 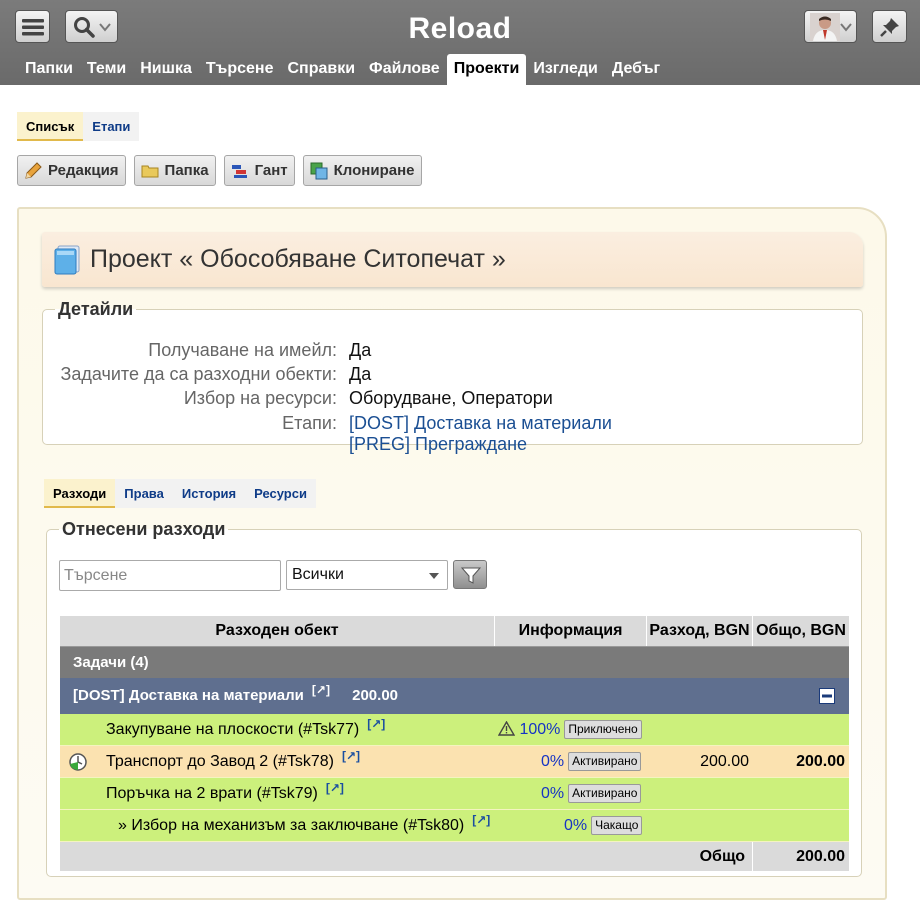 I want to click on task-name: Закупуване на плоскости (#Tsk77) [↗], so click(x=245, y=730).